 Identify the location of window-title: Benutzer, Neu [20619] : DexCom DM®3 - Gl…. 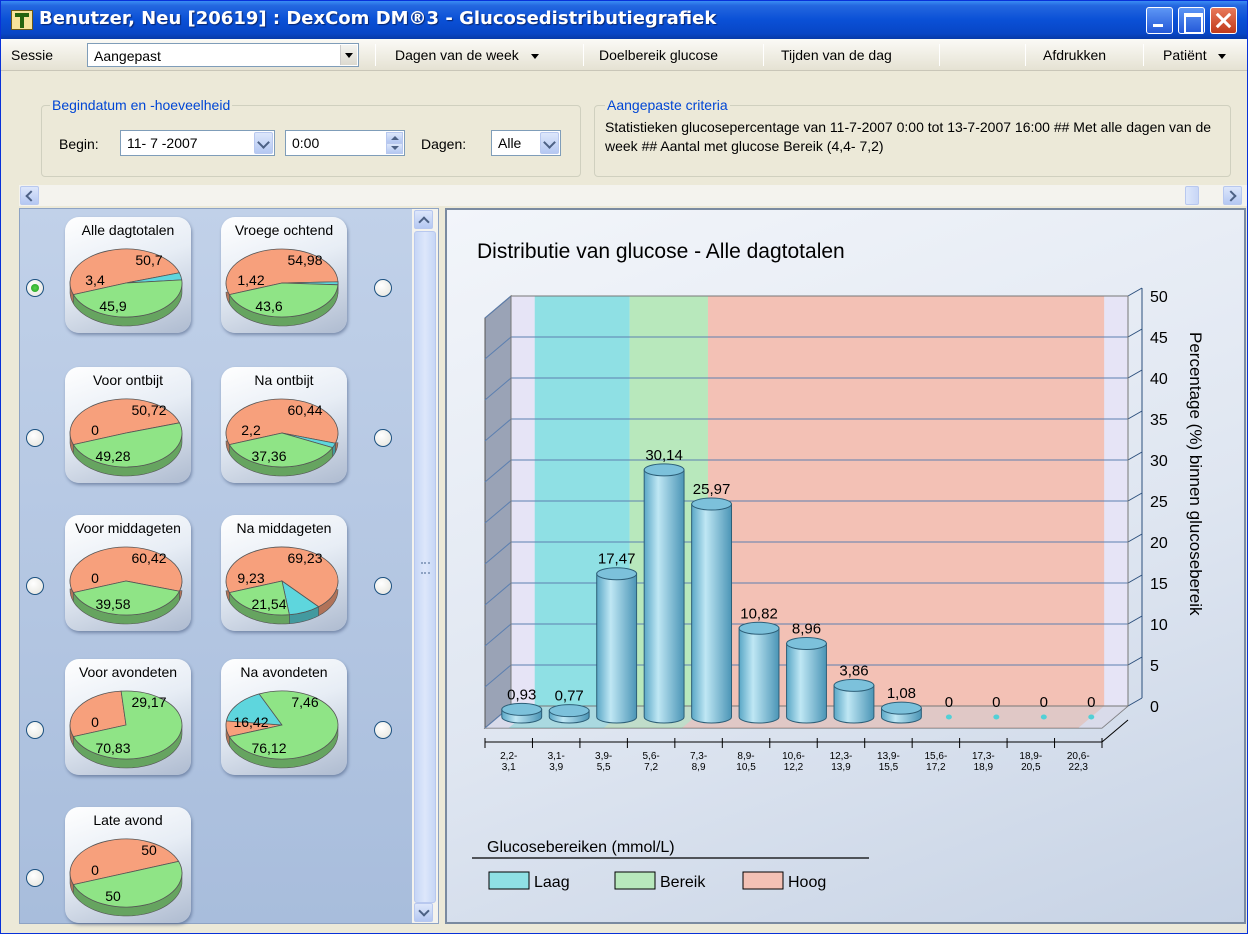
(378, 18).